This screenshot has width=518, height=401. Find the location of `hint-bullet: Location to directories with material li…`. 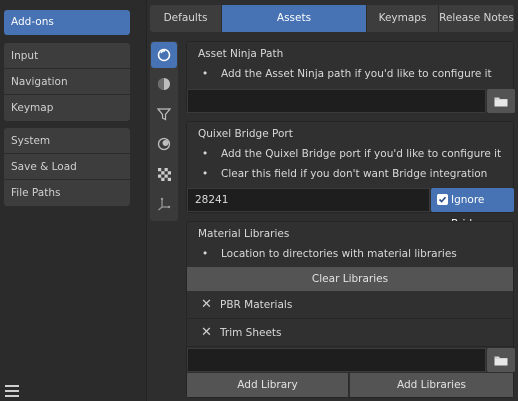

hint-bullet: Location to directories with material li… is located at coordinates (329, 254).